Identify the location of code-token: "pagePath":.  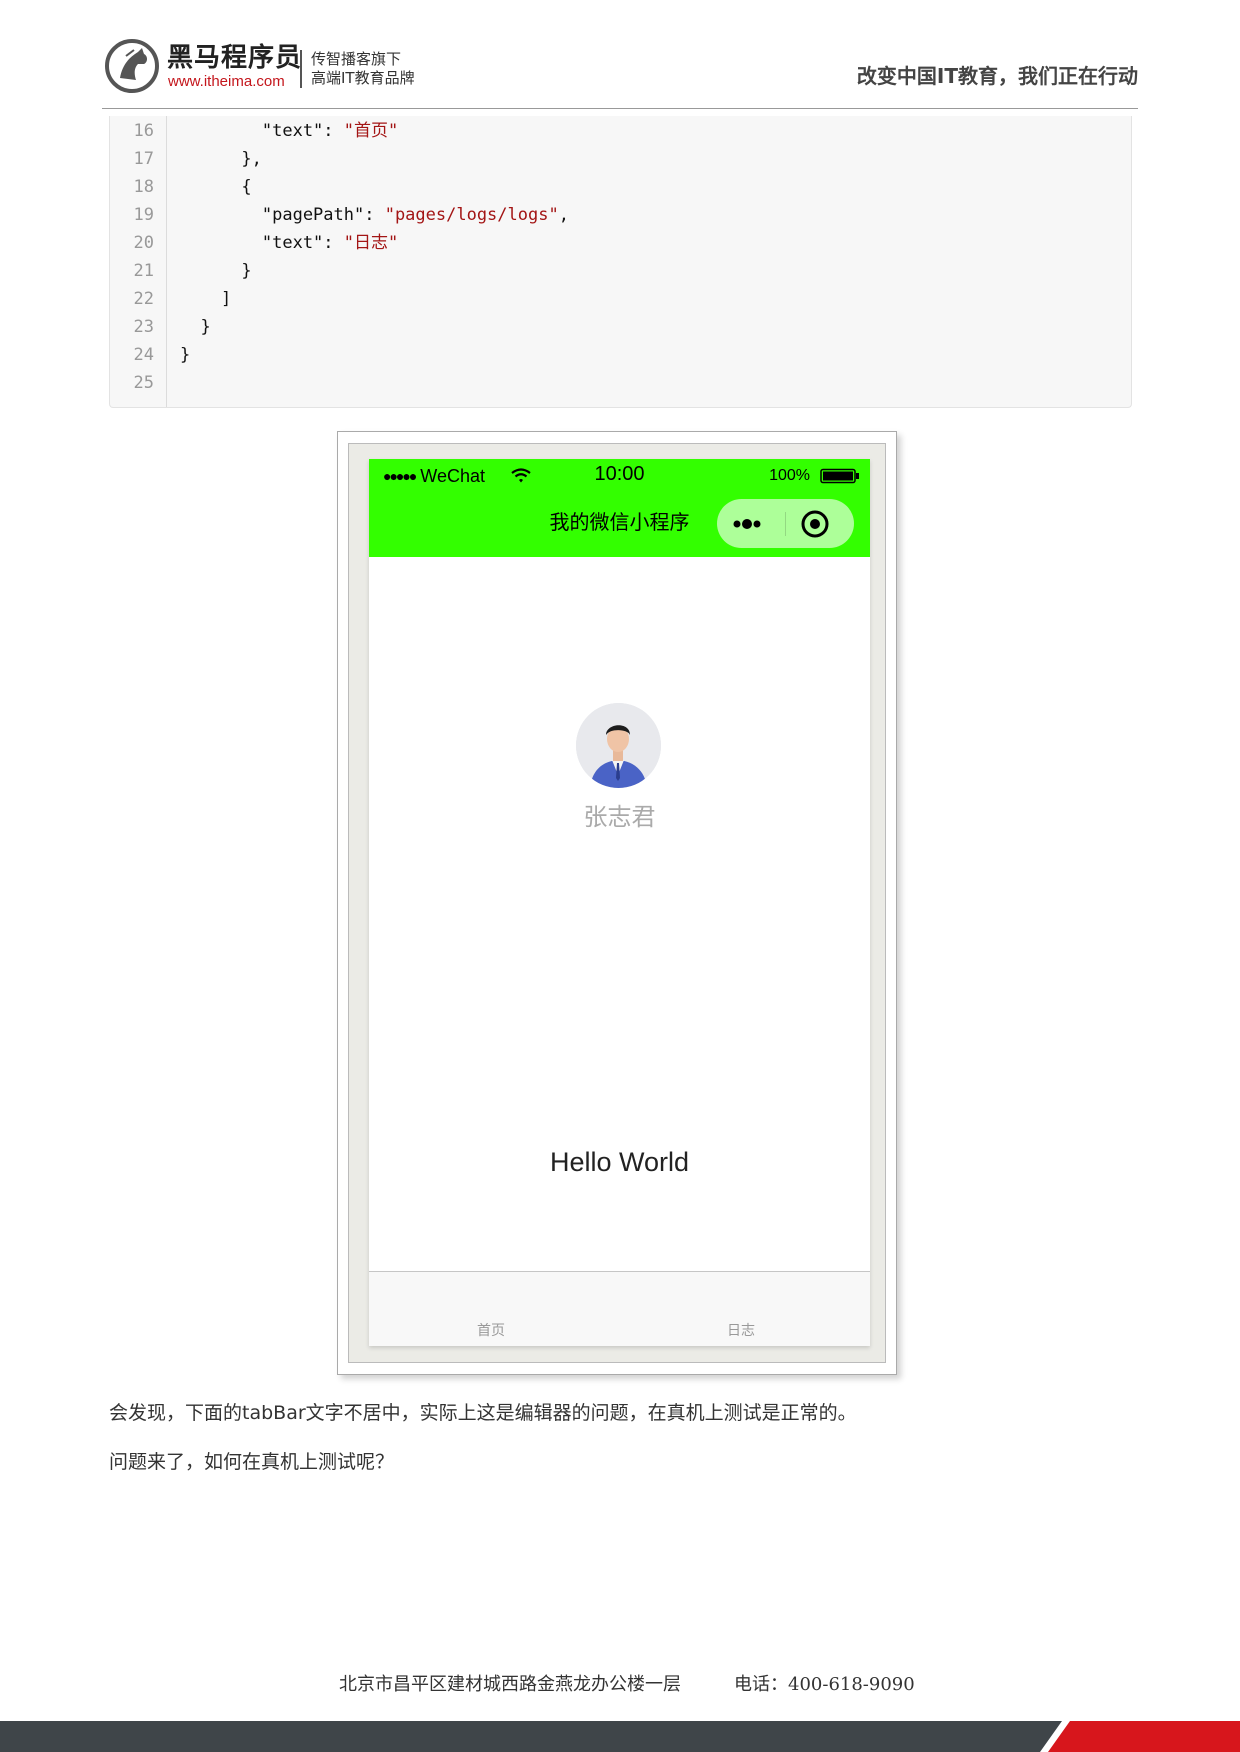
(282, 215).